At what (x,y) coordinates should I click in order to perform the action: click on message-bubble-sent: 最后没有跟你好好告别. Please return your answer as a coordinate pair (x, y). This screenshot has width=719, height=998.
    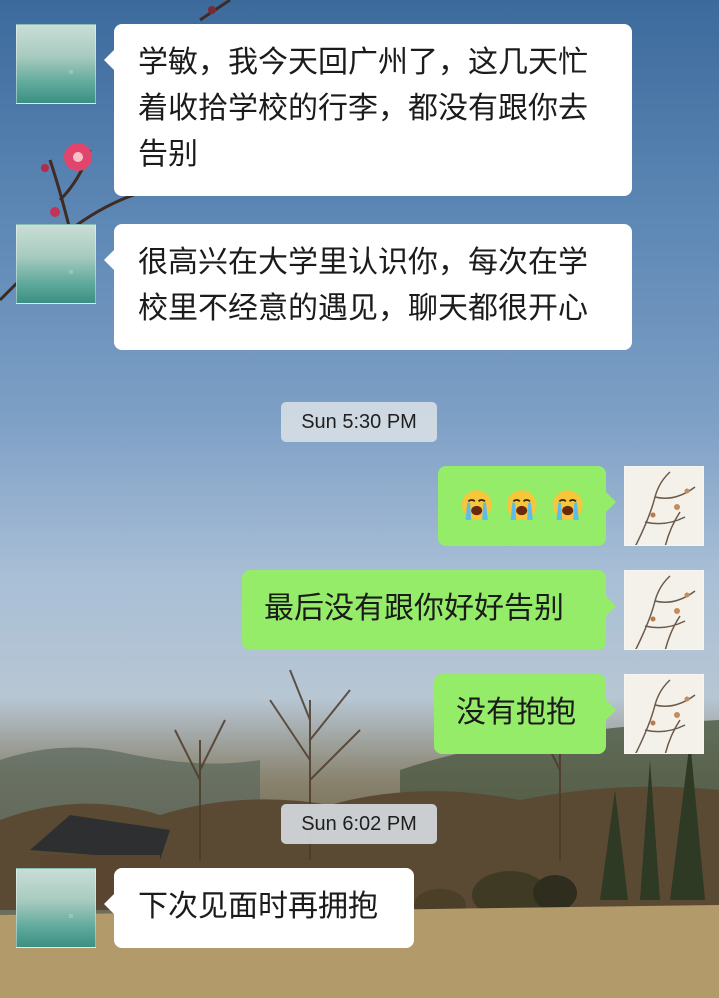
    Looking at the image, I should click on (429, 610).